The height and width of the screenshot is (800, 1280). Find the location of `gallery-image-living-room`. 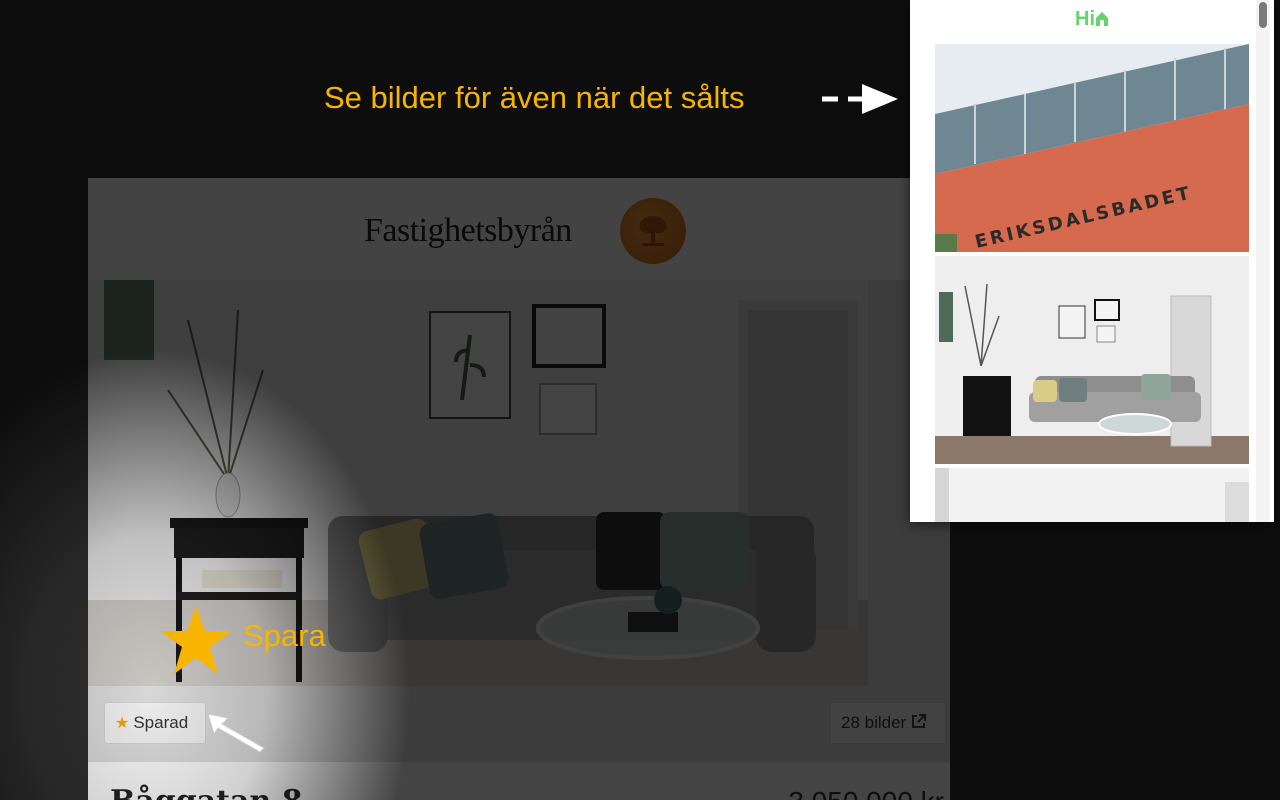

gallery-image-living-room is located at coordinates (1092, 360).